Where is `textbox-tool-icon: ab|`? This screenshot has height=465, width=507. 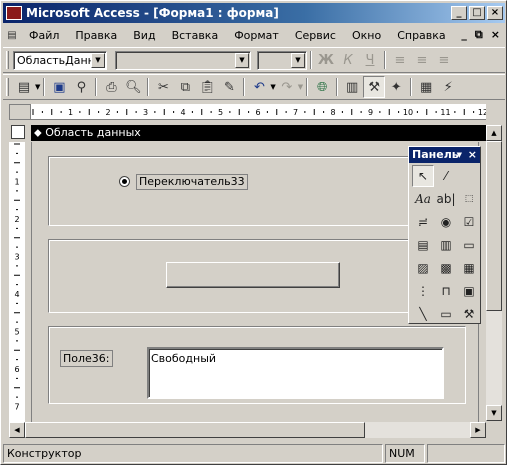
textbox-tool-icon: ab| is located at coordinates (446, 199).